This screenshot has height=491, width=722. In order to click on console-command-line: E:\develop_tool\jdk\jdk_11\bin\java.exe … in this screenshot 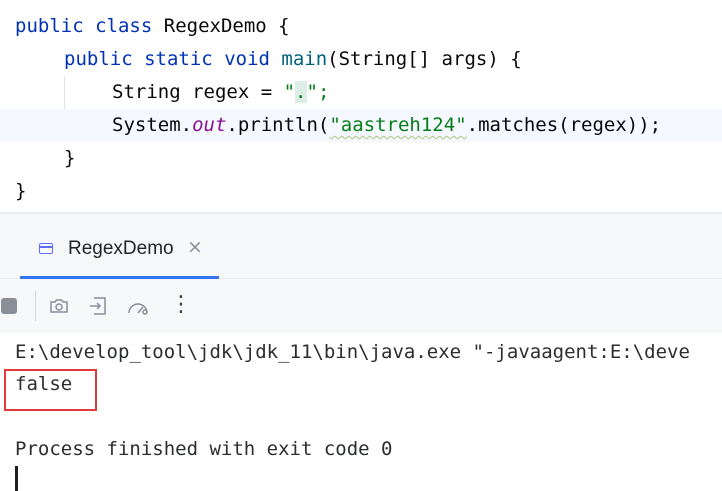, I will do `click(352, 352)`.